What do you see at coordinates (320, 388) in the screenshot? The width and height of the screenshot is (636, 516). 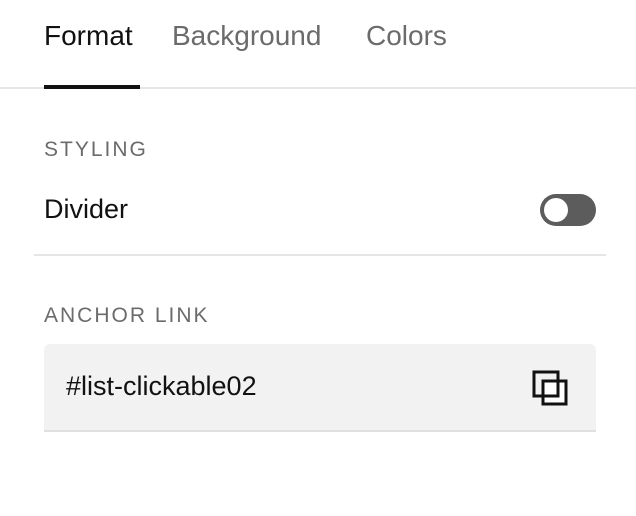 I see `anchor-link-field: #list-clickable02` at bounding box center [320, 388].